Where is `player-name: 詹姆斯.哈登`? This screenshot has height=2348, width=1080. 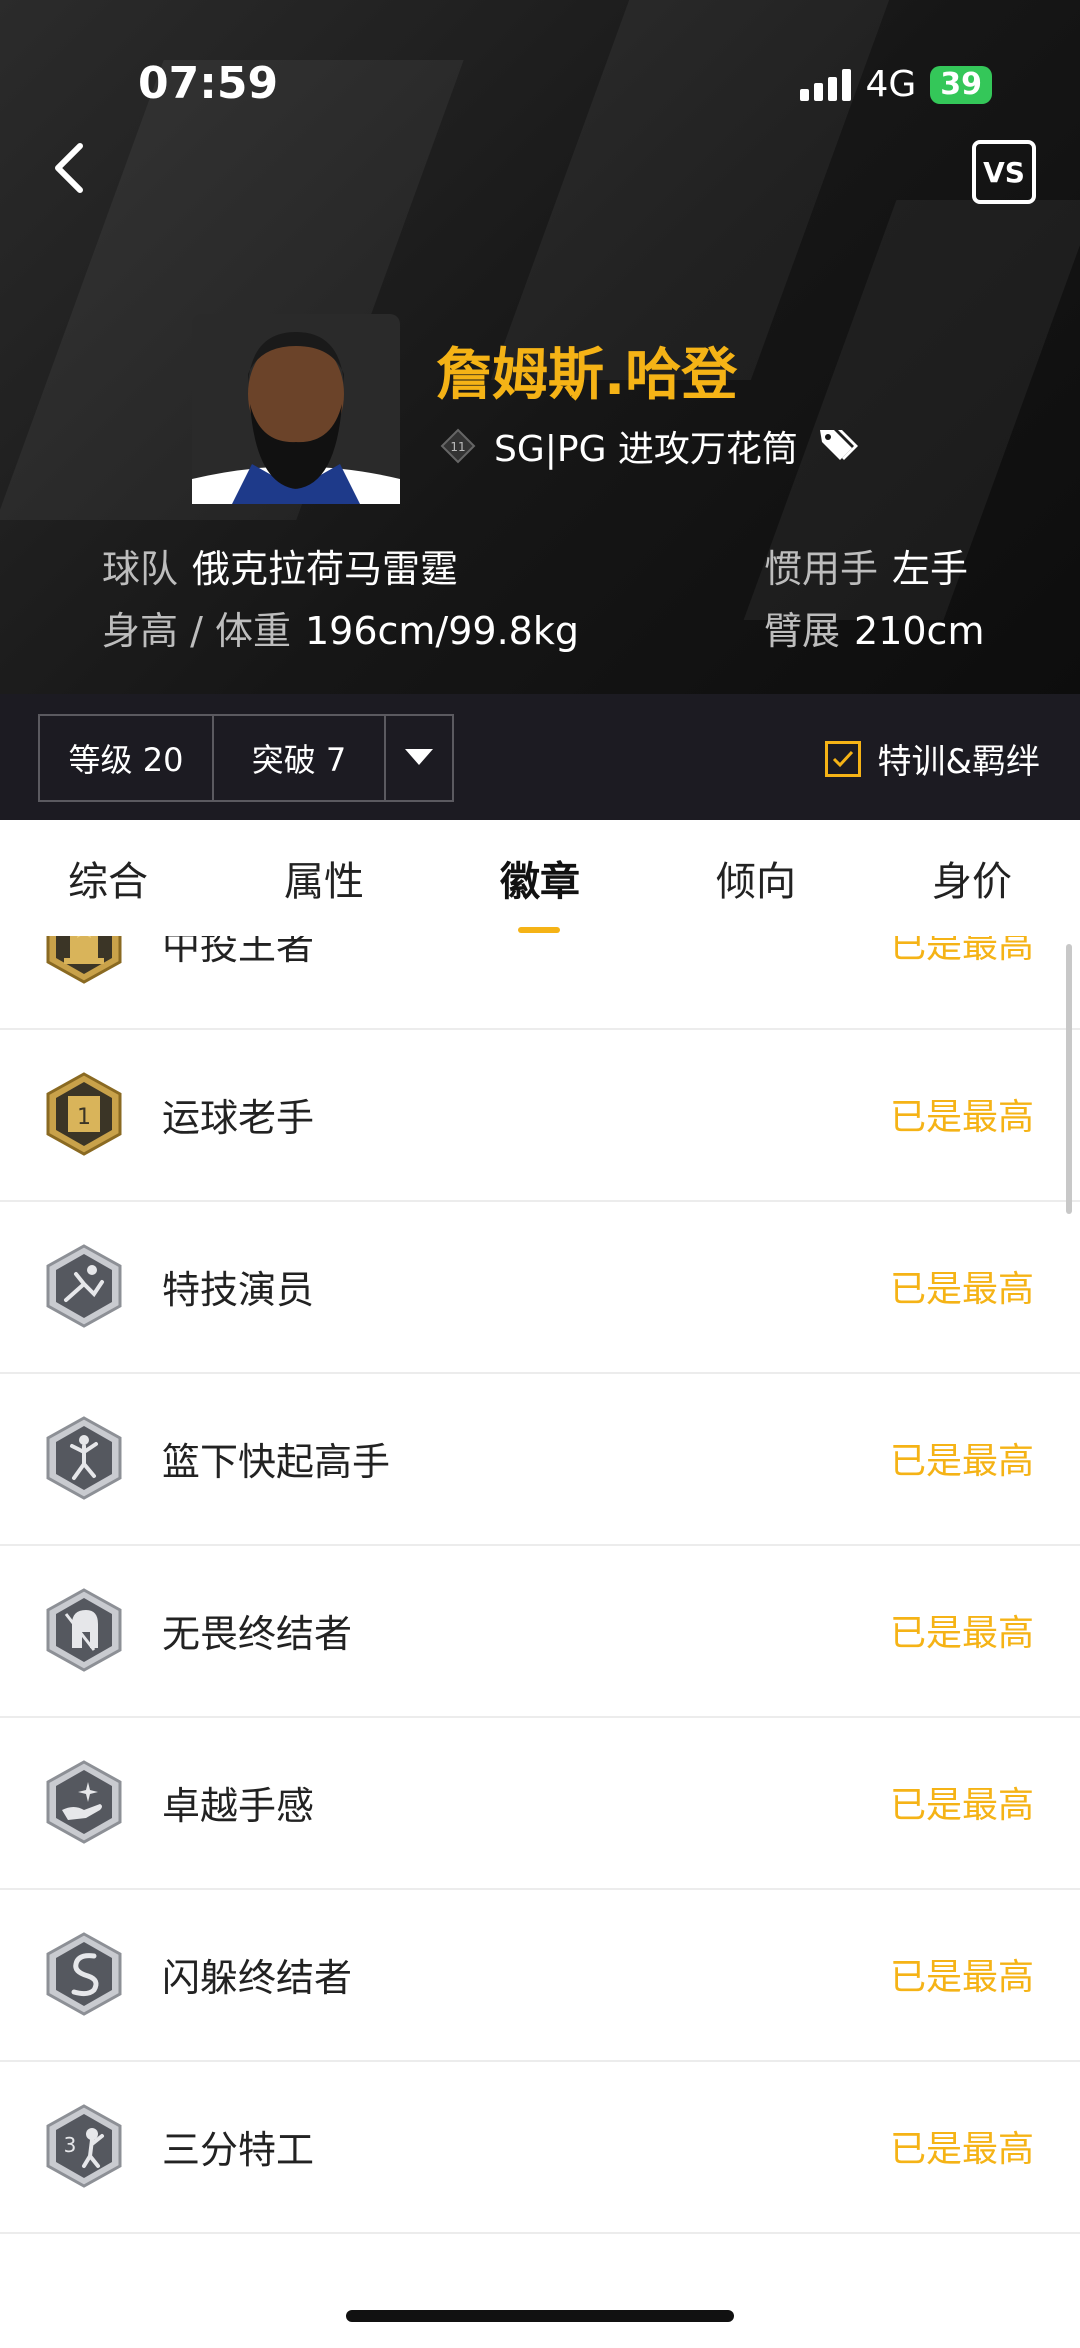 player-name: 詹姆斯.哈登 is located at coordinates (587, 375).